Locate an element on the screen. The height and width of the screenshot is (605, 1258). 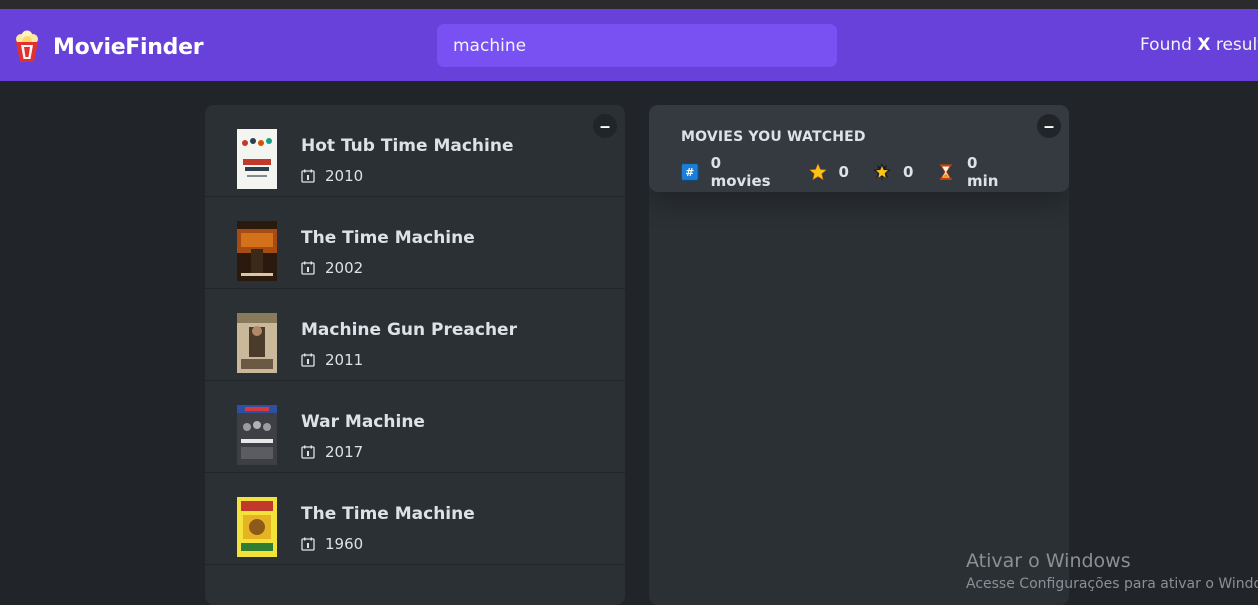
movie-title: War Machine is located at coordinates (363, 422).